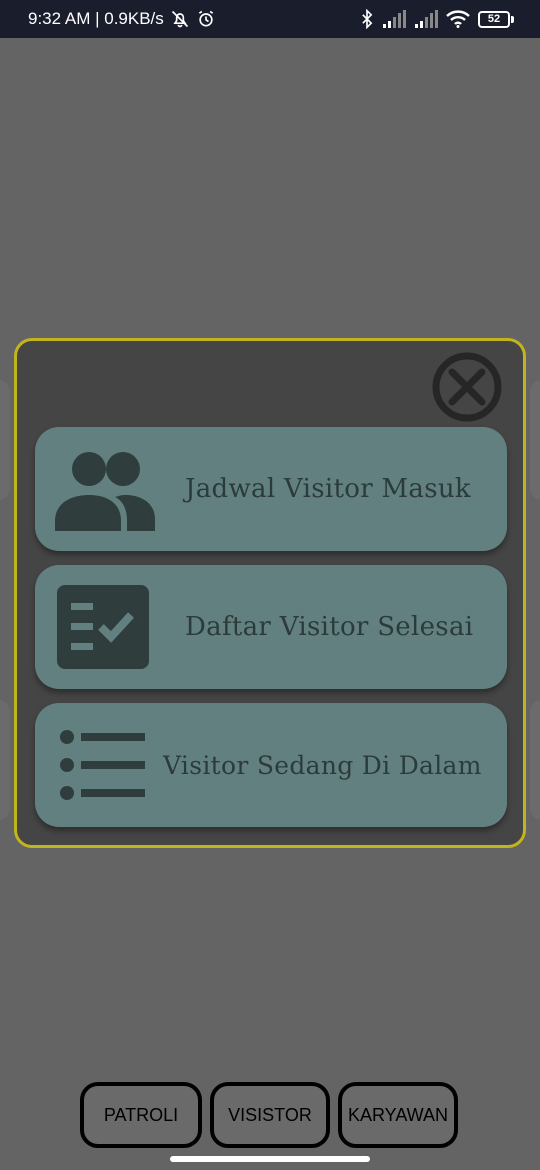 The image size is (540, 1170). What do you see at coordinates (328, 489) in the screenshot?
I see `card-label: Jadwal Visitor Masuk` at bounding box center [328, 489].